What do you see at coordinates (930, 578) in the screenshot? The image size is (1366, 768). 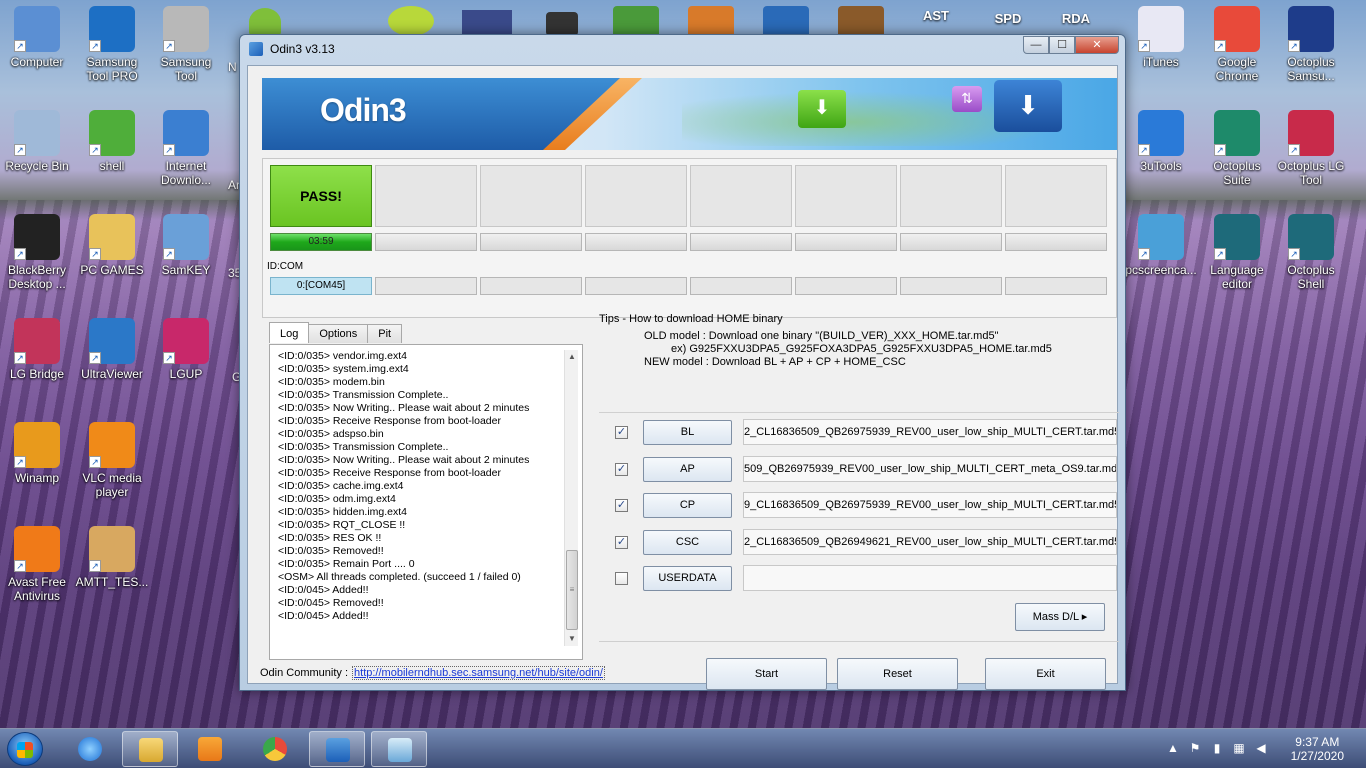 I see `userdata-file-path` at bounding box center [930, 578].